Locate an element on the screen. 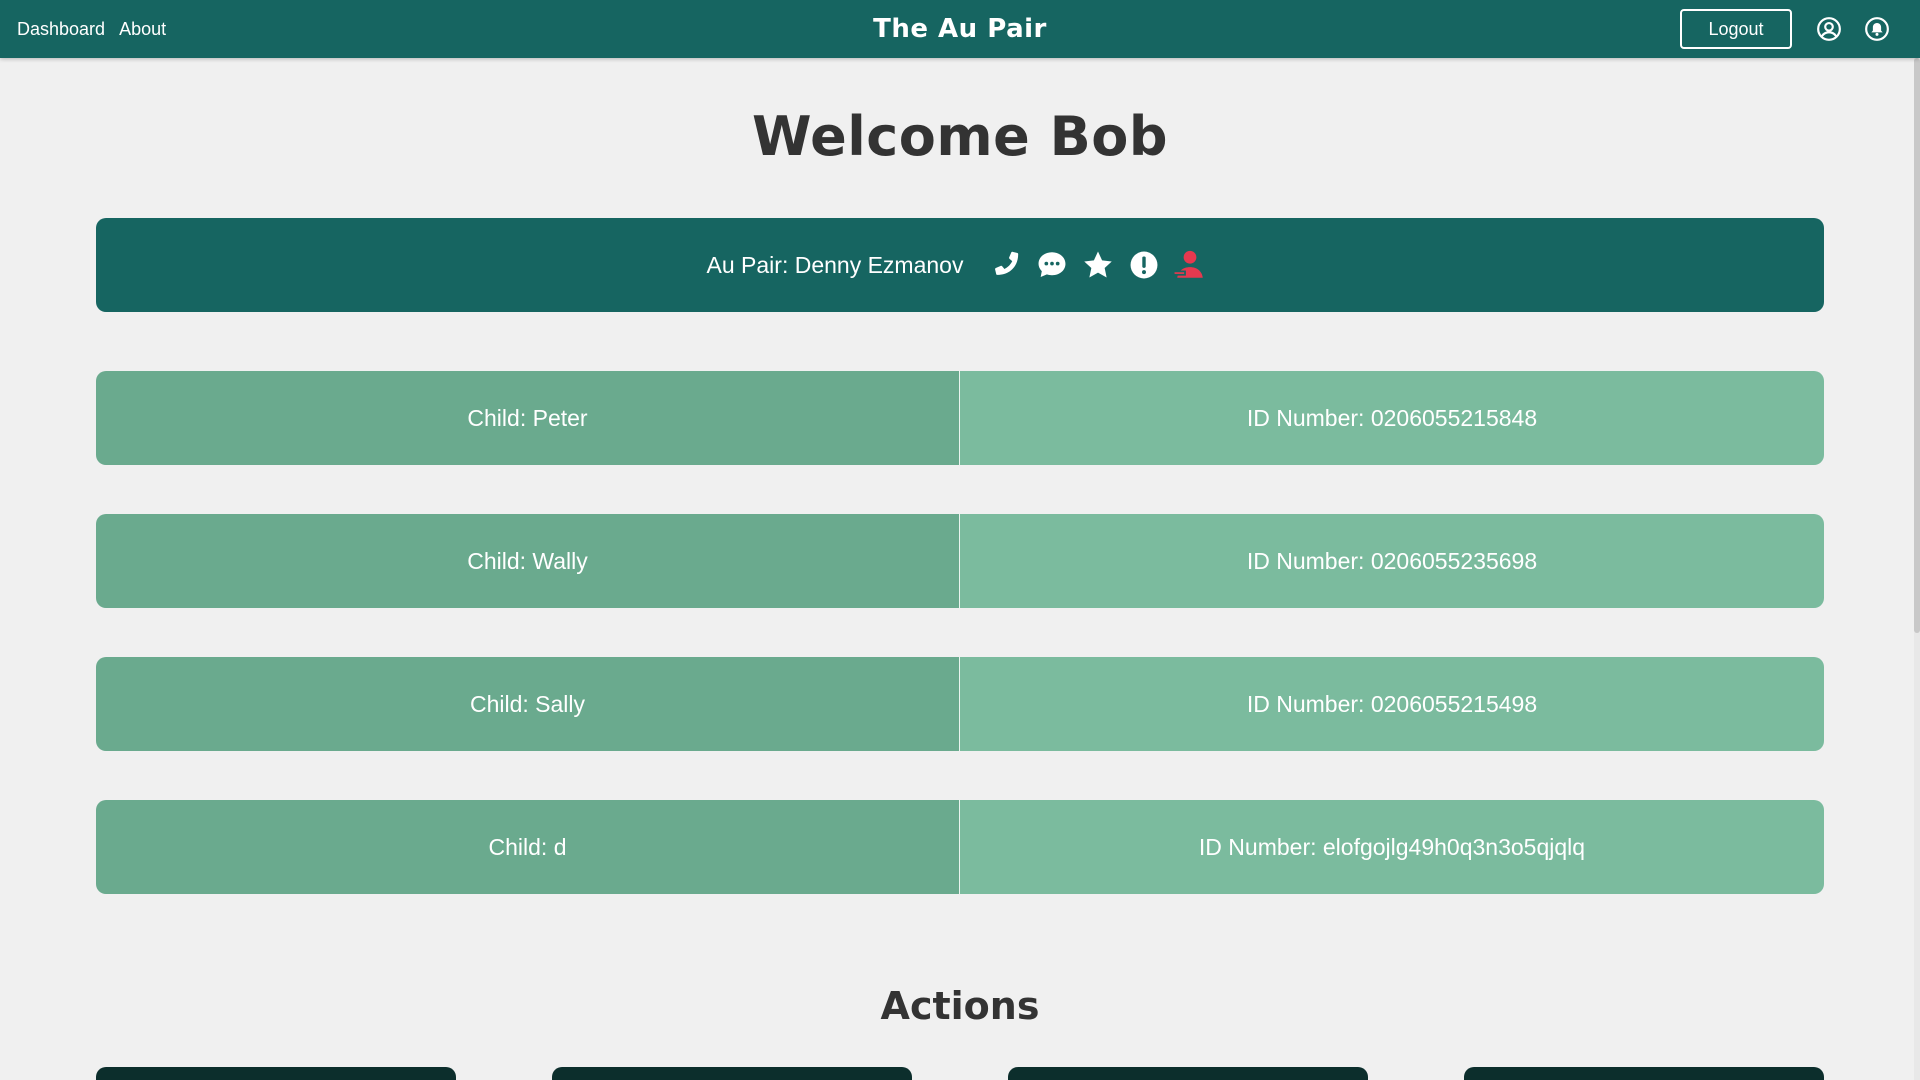  child-name: Child: d is located at coordinates (528, 847).